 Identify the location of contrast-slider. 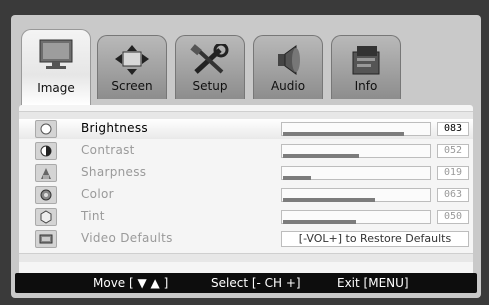
(356, 151).